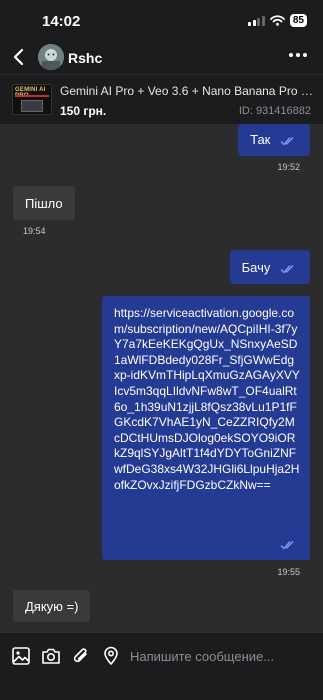 The width and height of the screenshot is (323, 700). I want to click on gallery-button, so click(21, 656).